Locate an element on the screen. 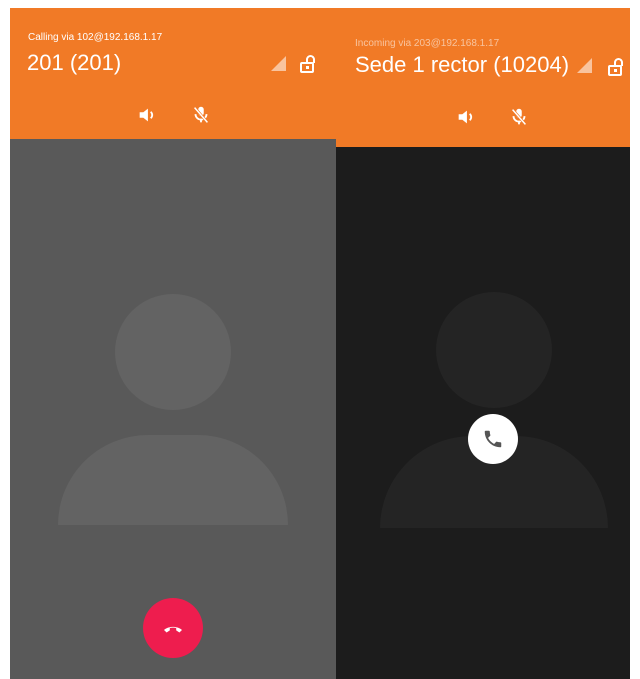 Image resolution: width=640 pixels, height=679 pixels. caller-name: Sede 1 rector (10204) is located at coordinates (462, 64).